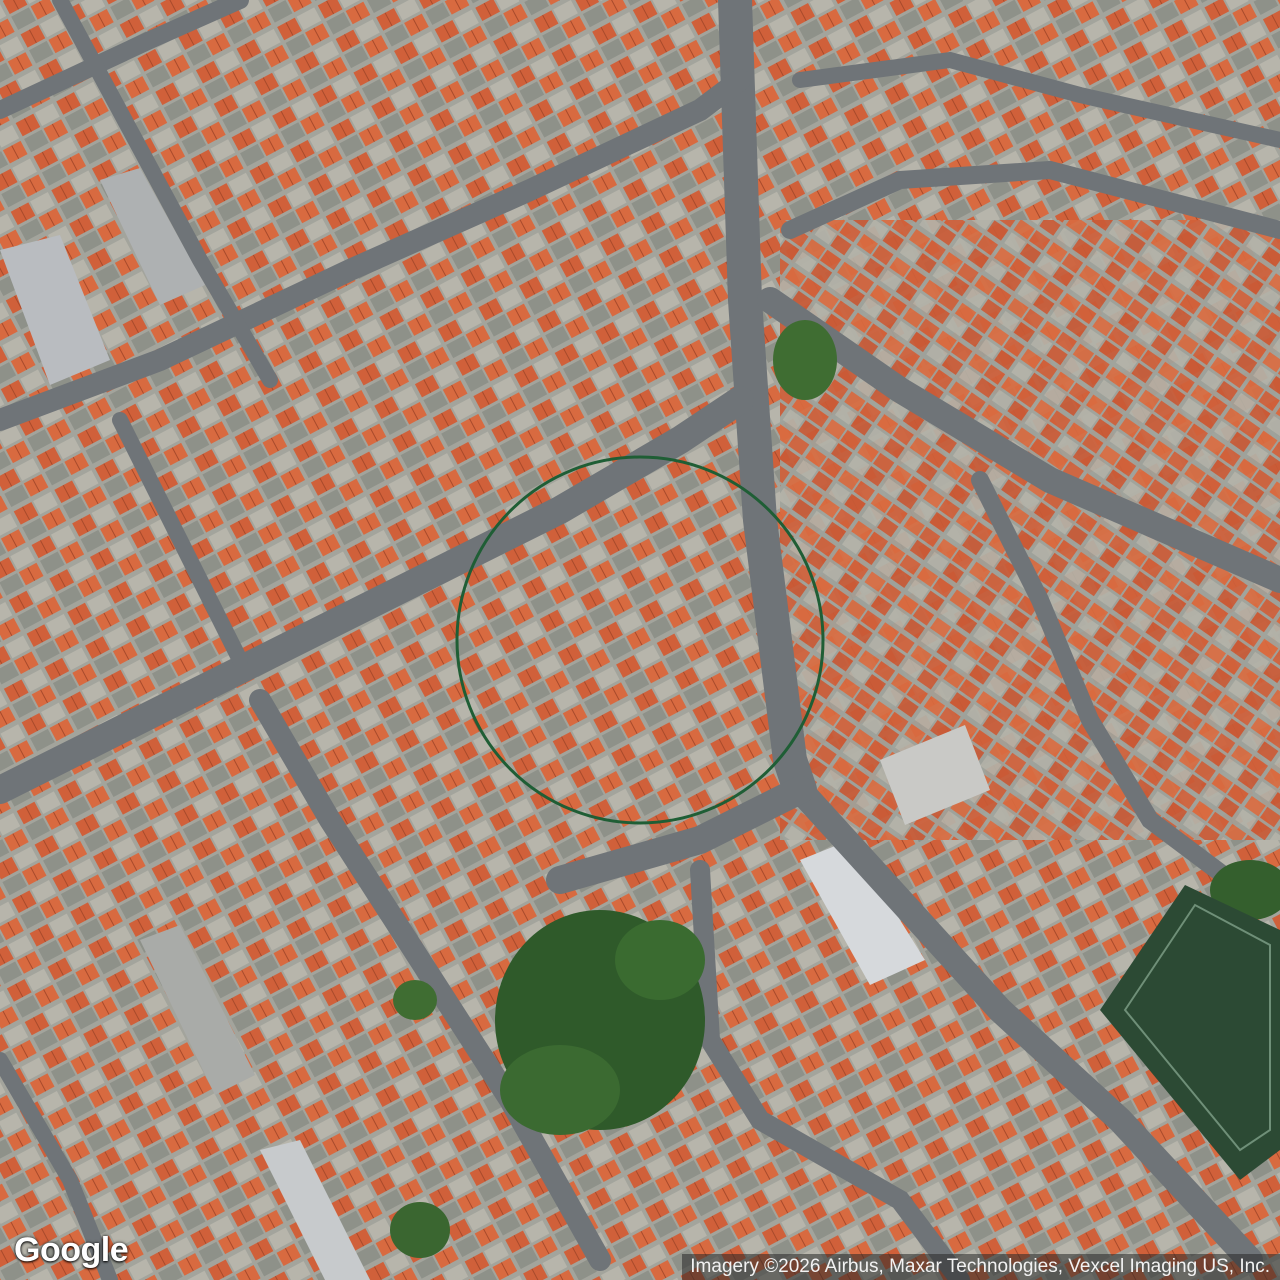 This screenshot has width=1280, height=1280. I want to click on google-logo: Google, so click(71, 1250).